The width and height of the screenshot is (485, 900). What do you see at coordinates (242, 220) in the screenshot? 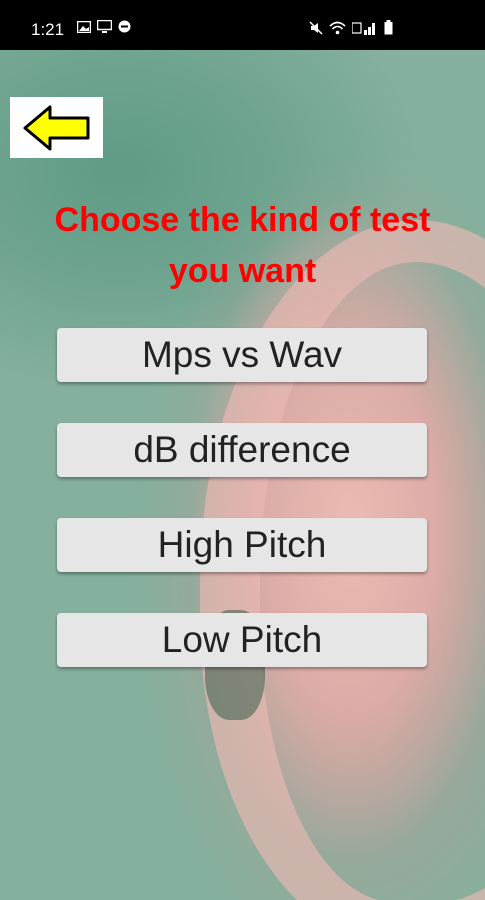
I see `page-title-line1: Choose the kind of test` at bounding box center [242, 220].